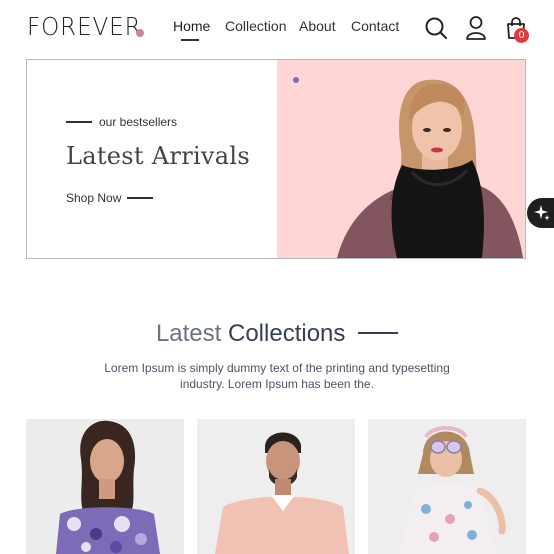 Image resolution: width=554 pixels, height=554 pixels. What do you see at coordinates (436, 28) in the screenshot?
I see `search-icon` at bounding box center [436, 28].